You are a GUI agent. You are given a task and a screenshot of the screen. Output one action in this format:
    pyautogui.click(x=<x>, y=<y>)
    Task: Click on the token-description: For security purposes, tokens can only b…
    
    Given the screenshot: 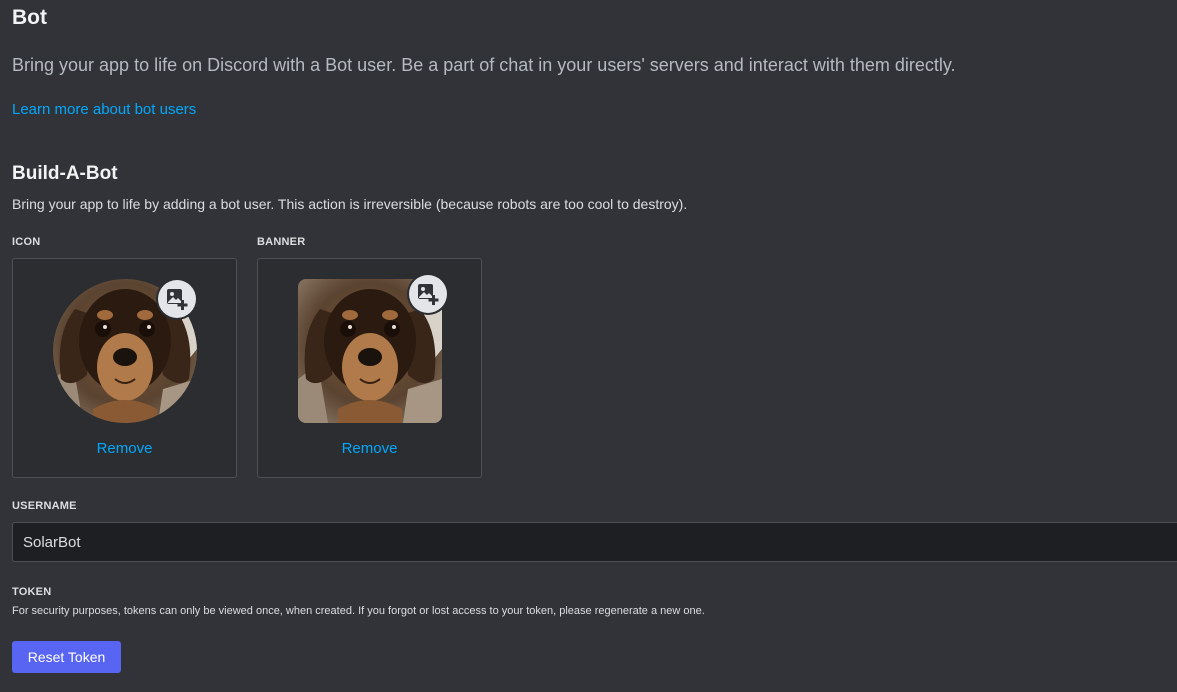 What is the action you would take?
    pyautogui.click(x=358, y=611)
    